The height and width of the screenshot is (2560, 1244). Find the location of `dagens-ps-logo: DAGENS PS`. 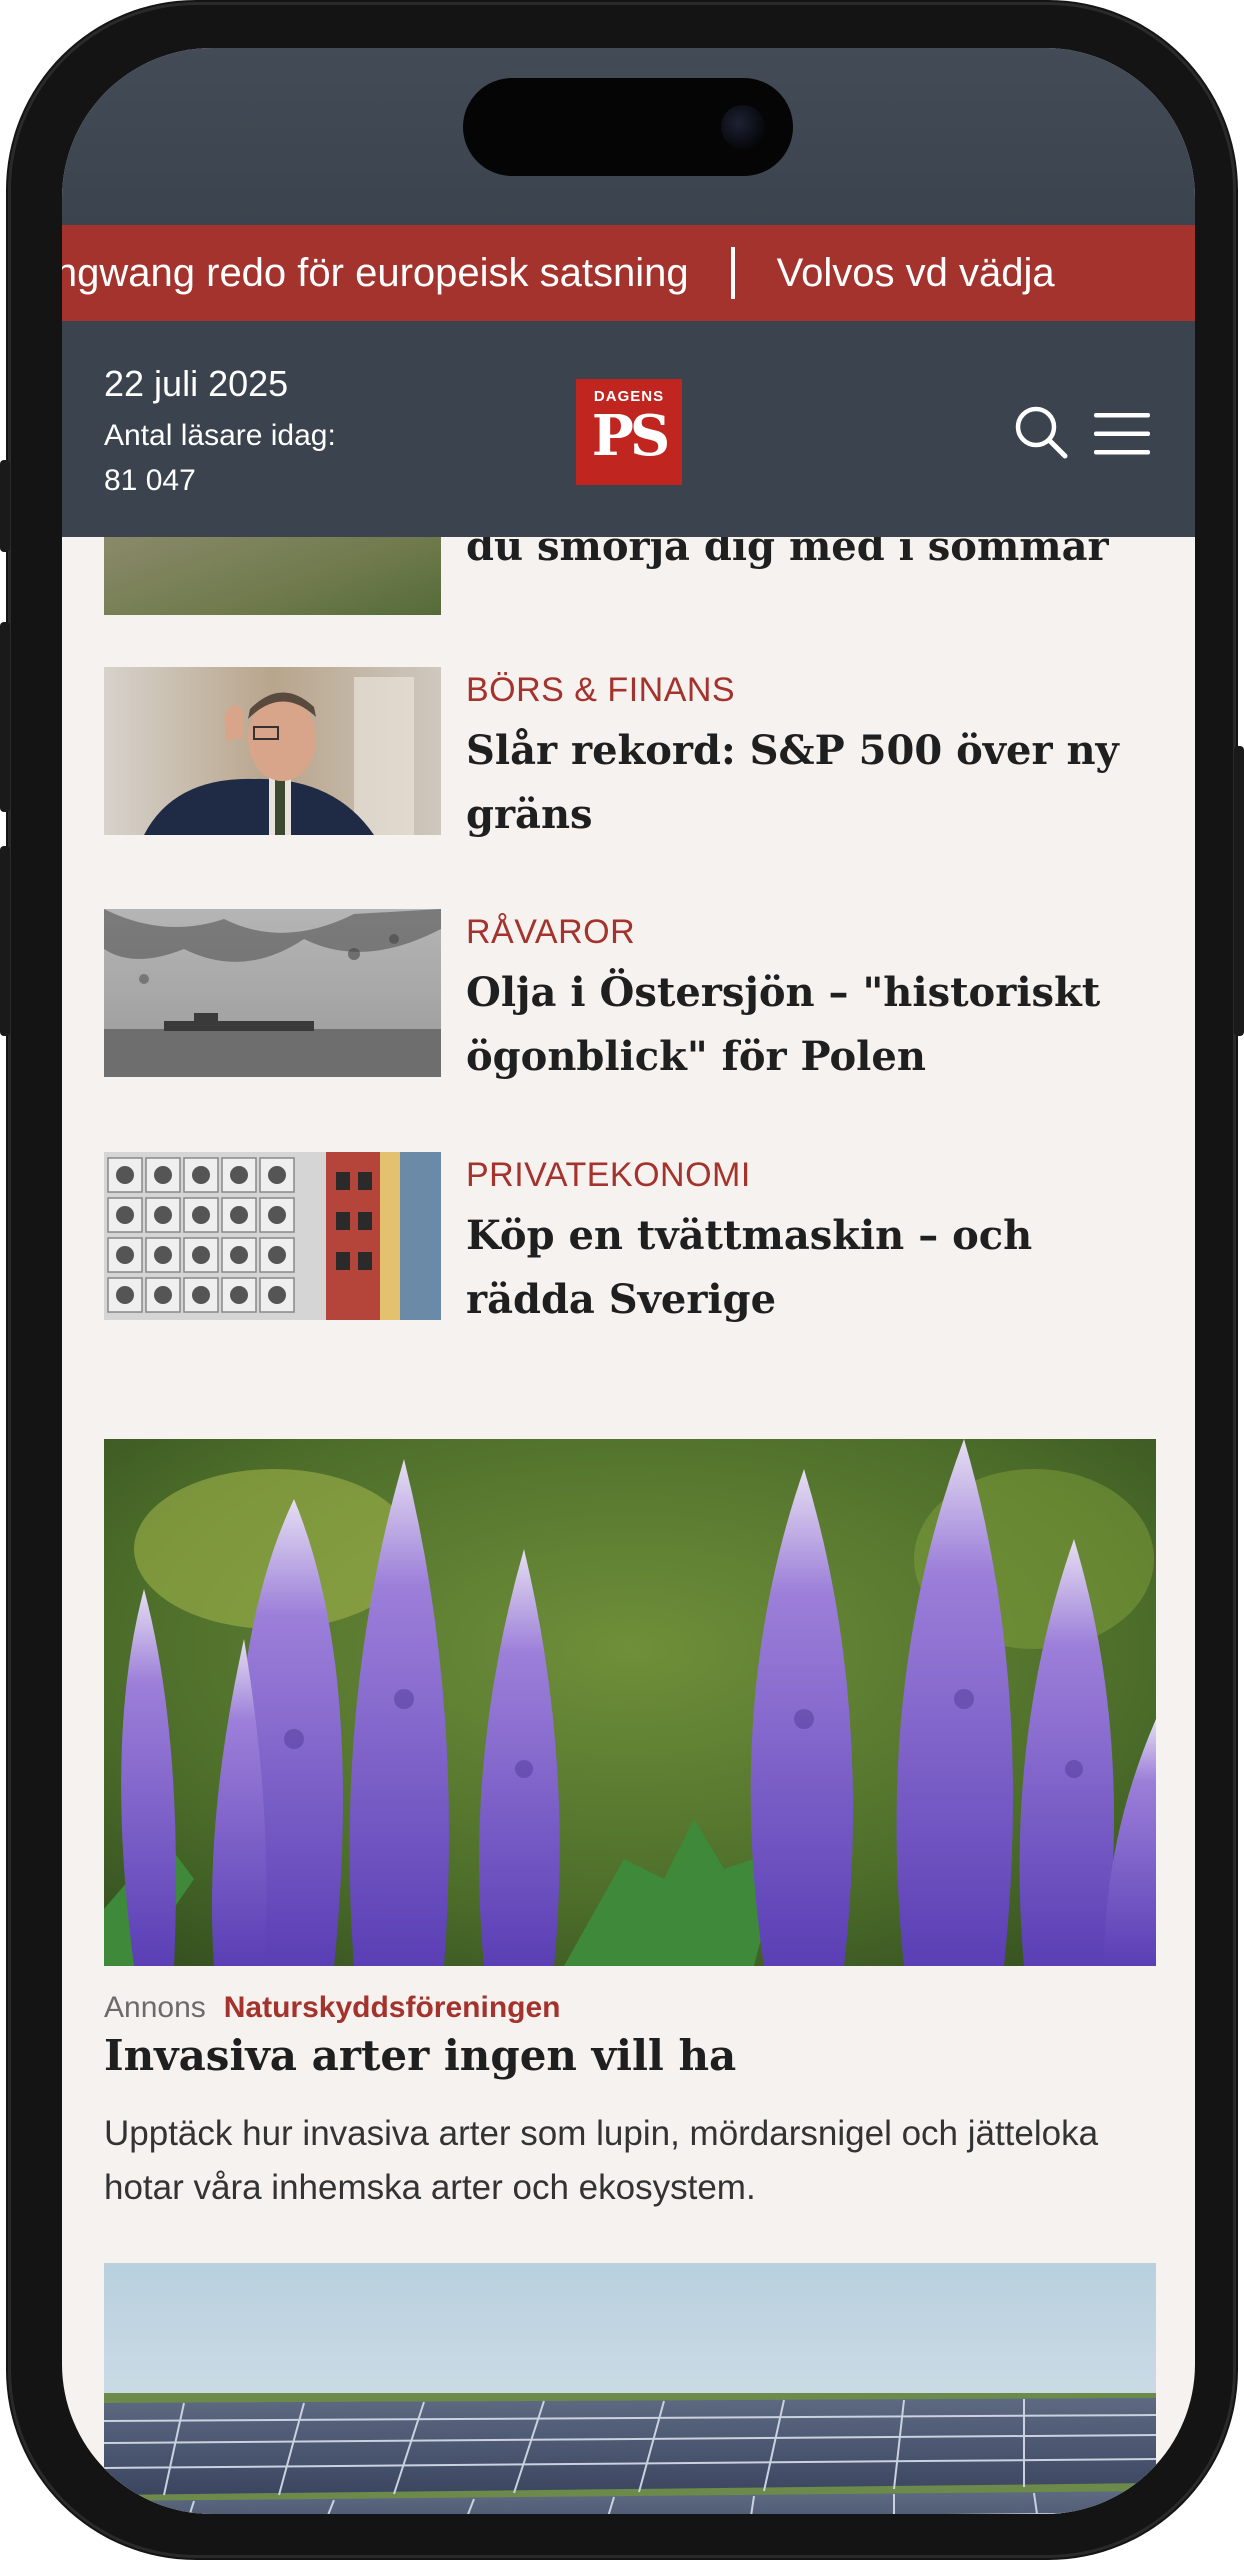

dagens-ps-logo: DAGENS PS is located at coordinates (629, 432).